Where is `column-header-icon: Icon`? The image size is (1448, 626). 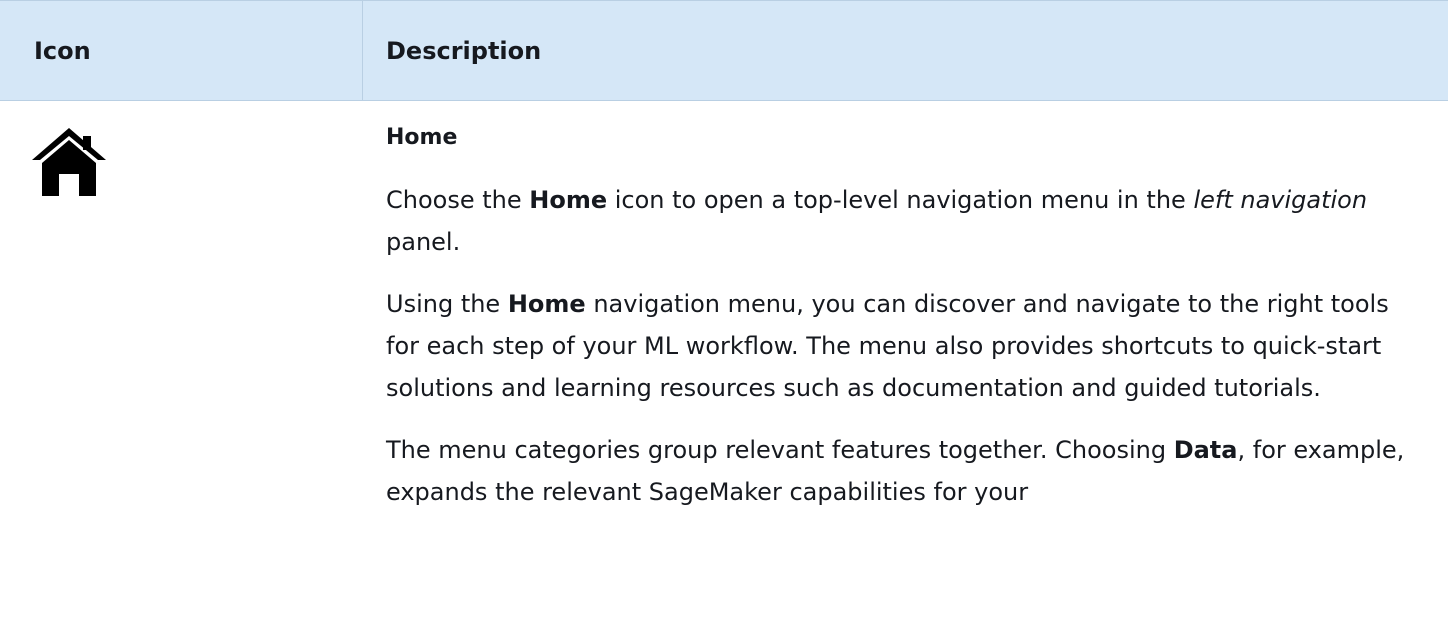 column-header-icon: Icon is located at coordinates (62, 51).